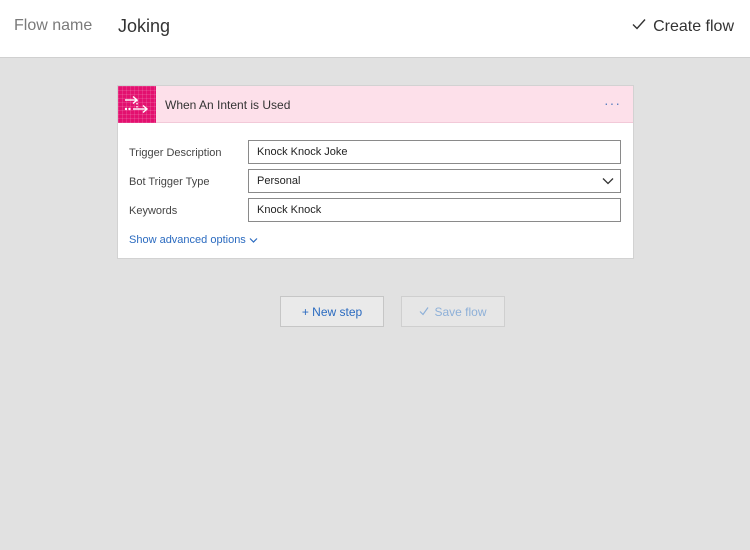 The height and width of the screenshot is (550, 750). What do you see at coordinates (169, 182) in the screenshot?
I see `bot-trigger-type-label: Bot Trigger Type` at bounding box center [169, 182].